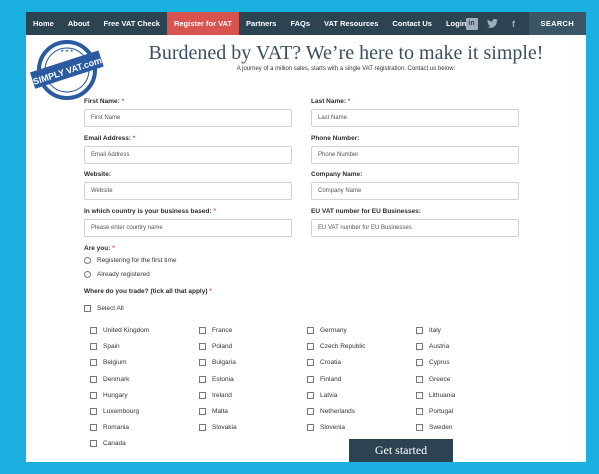  Describe the element at coordinates (43, 23) in the screenshot. I see `nav-home: Home` at that location.